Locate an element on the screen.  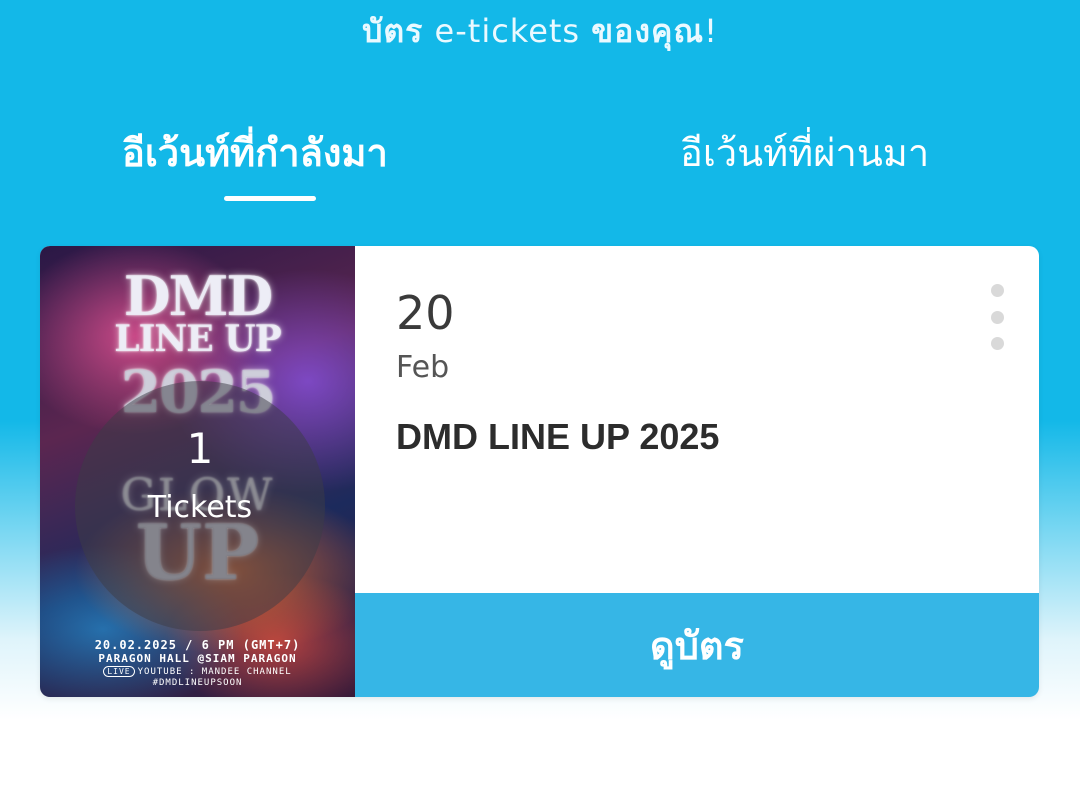
header-text-mid: e-tickets is located at coordinates (507, 31).